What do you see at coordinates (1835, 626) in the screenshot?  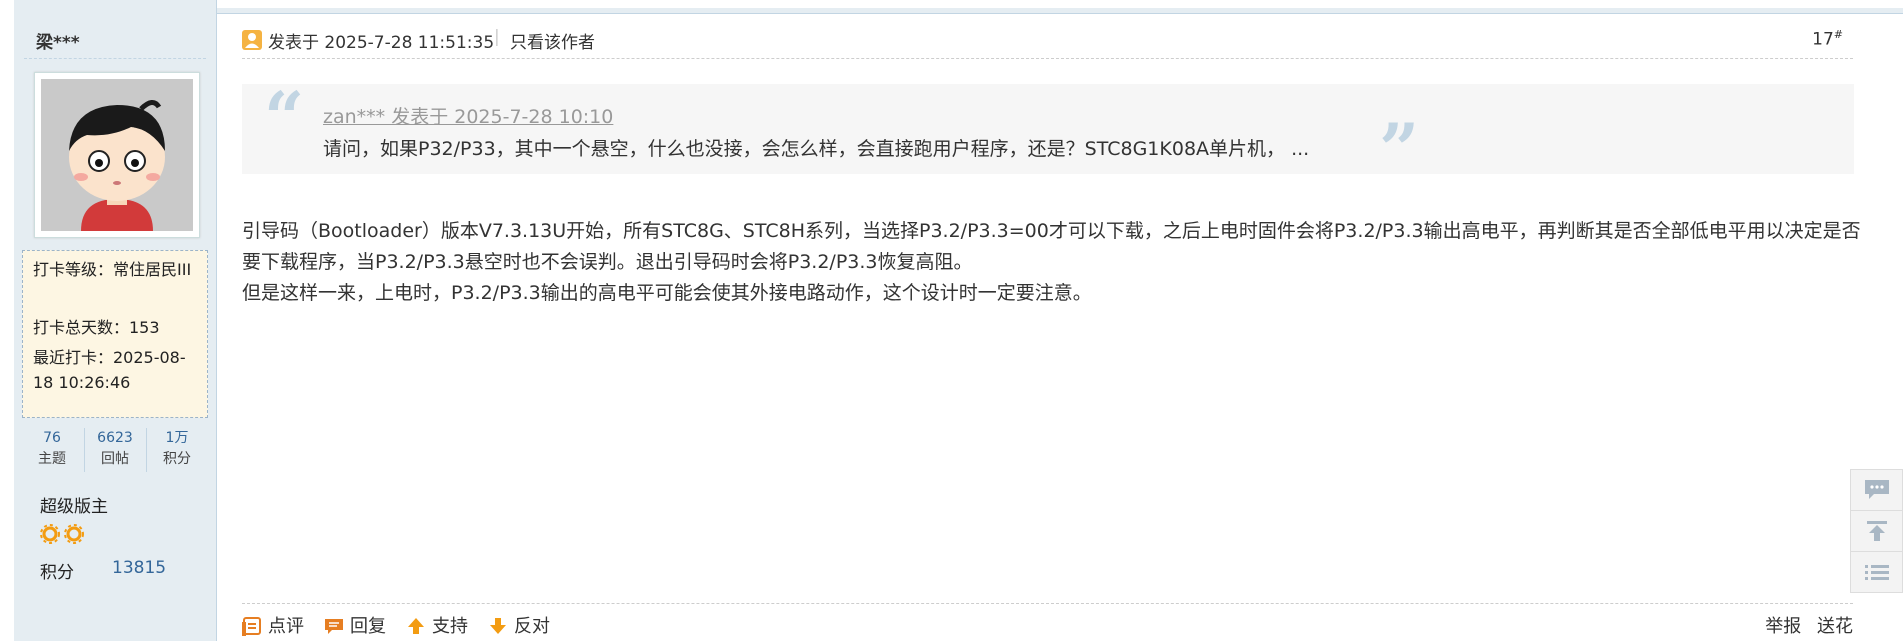 I see `gift-flower-link: 送花` at bounding box center [1835, 626].